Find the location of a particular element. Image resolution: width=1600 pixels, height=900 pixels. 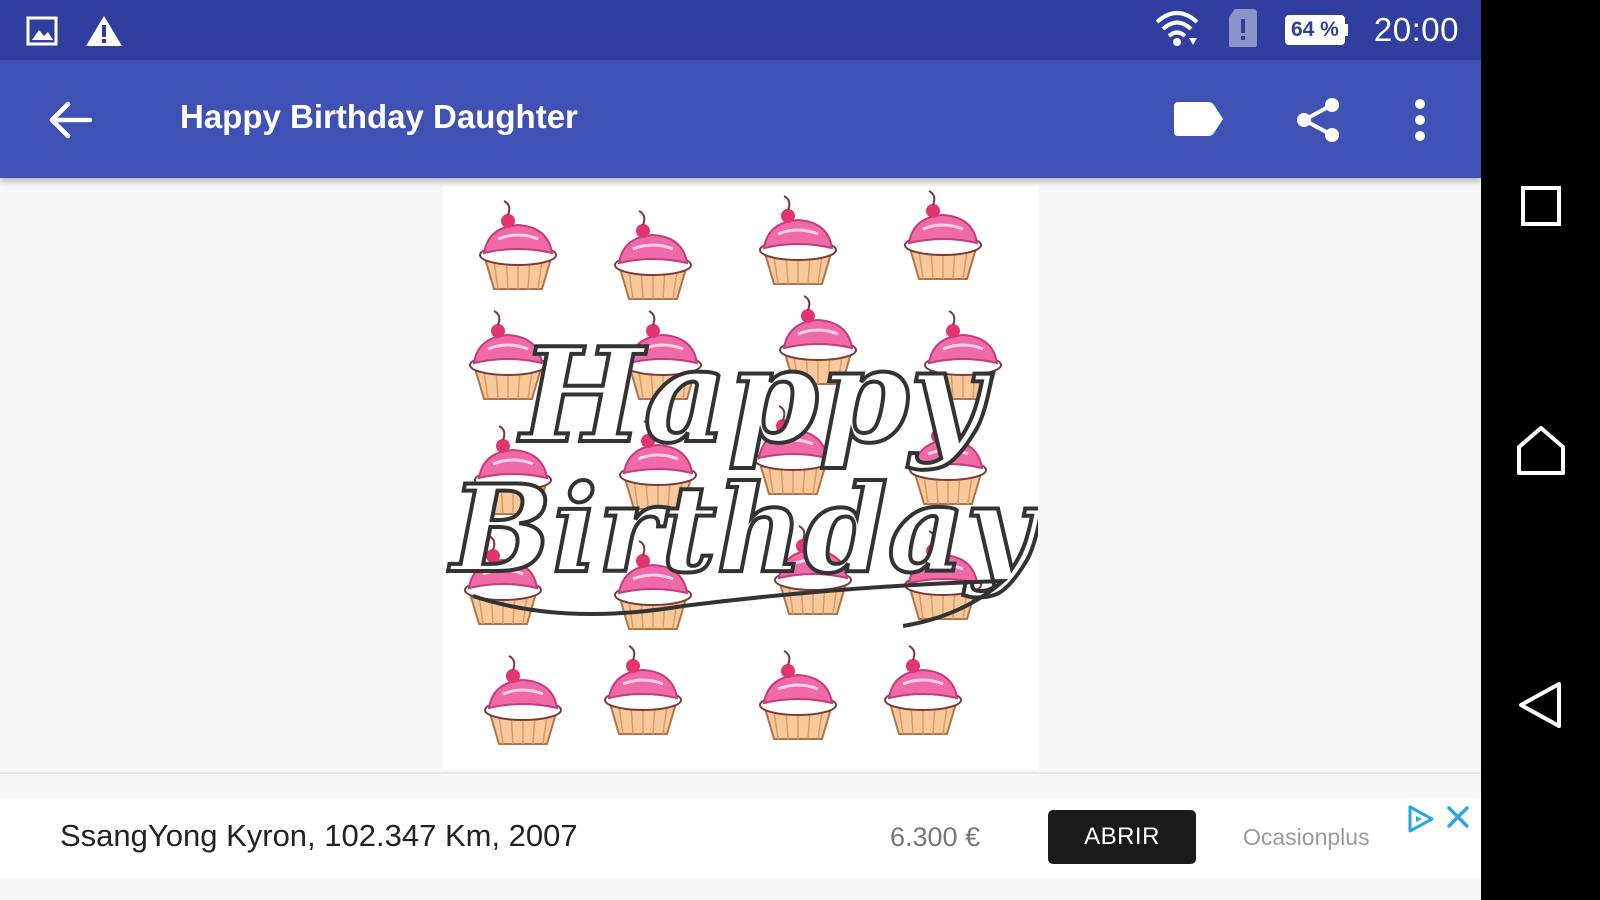

card-text-birthday: Birthday is located at coordinates (743, 529).